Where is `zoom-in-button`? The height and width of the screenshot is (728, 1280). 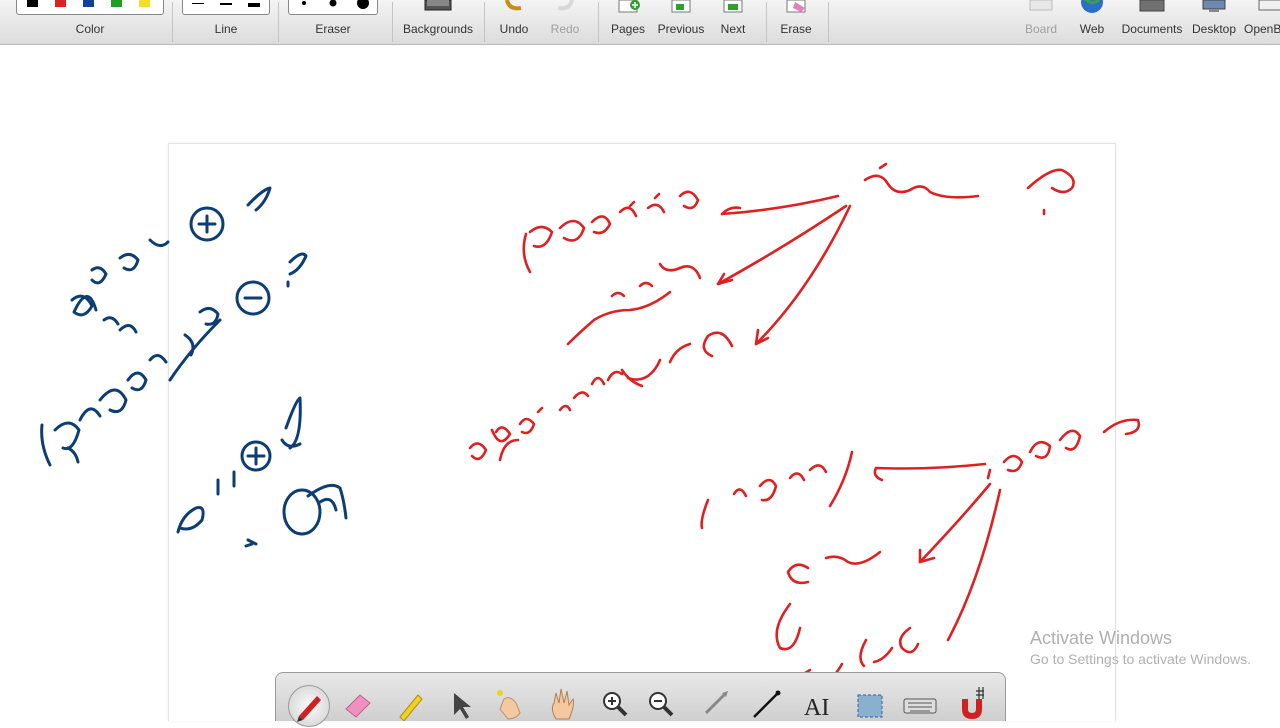
zoom-in-button is located at coordinates (616, 702).